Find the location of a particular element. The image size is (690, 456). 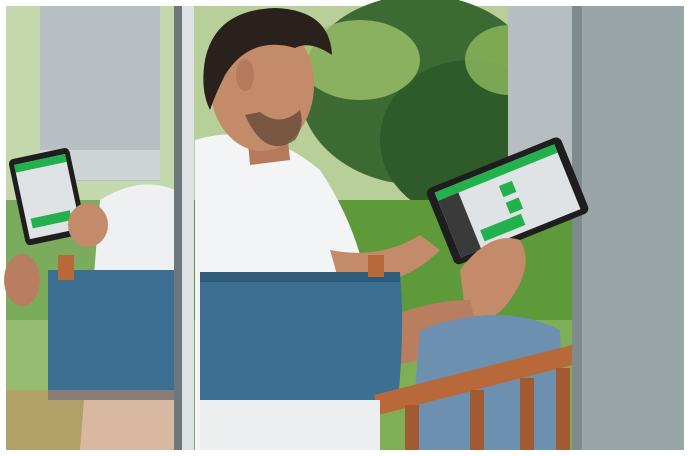

reflected-chair-wood is located at coordinates (91, 420).